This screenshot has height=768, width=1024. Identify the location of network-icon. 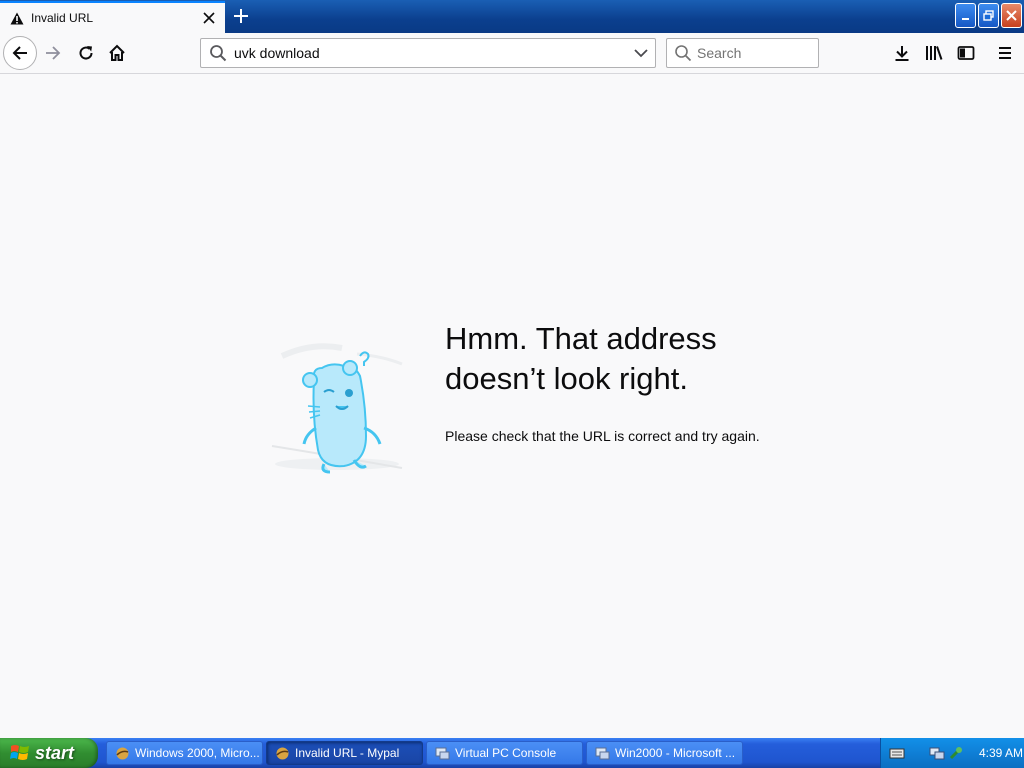
(937, 753).